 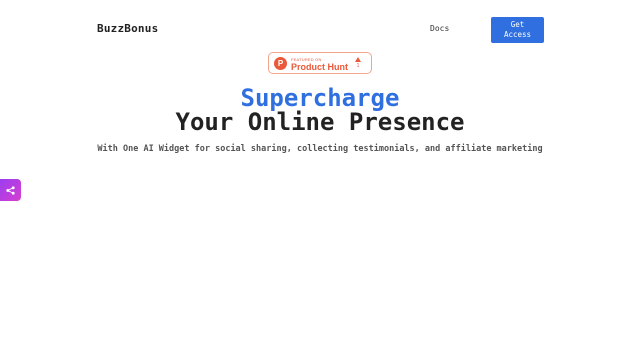 I want to click on get-access-button: Get Access, so click(x=517, y=30).